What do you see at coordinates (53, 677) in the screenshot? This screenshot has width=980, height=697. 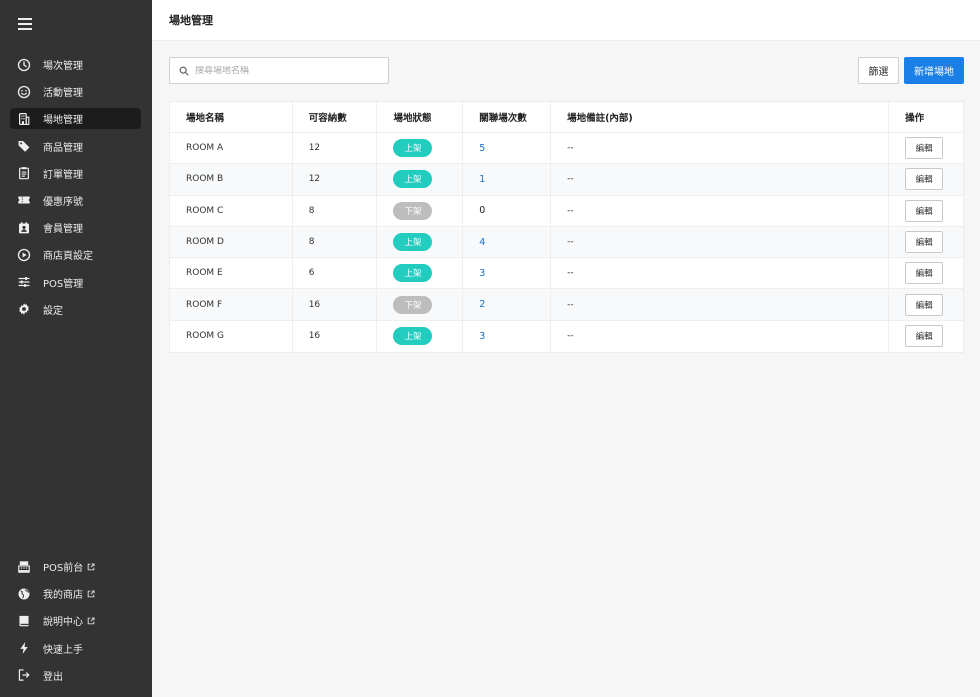 I see `sidebar-item-label: 登出` at bounding box center [53, 677].